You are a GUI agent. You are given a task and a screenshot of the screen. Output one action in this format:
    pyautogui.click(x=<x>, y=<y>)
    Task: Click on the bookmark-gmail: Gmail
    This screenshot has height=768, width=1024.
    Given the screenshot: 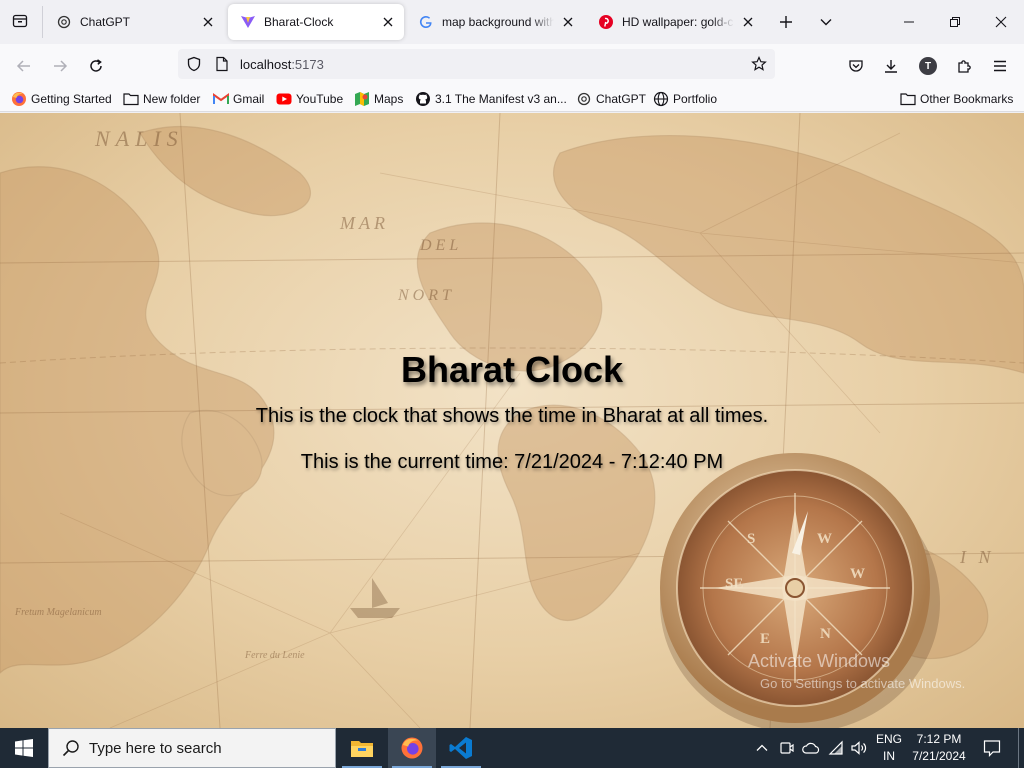 What is the action you would take?
    pyautogui.click(x=238, y=99)
    